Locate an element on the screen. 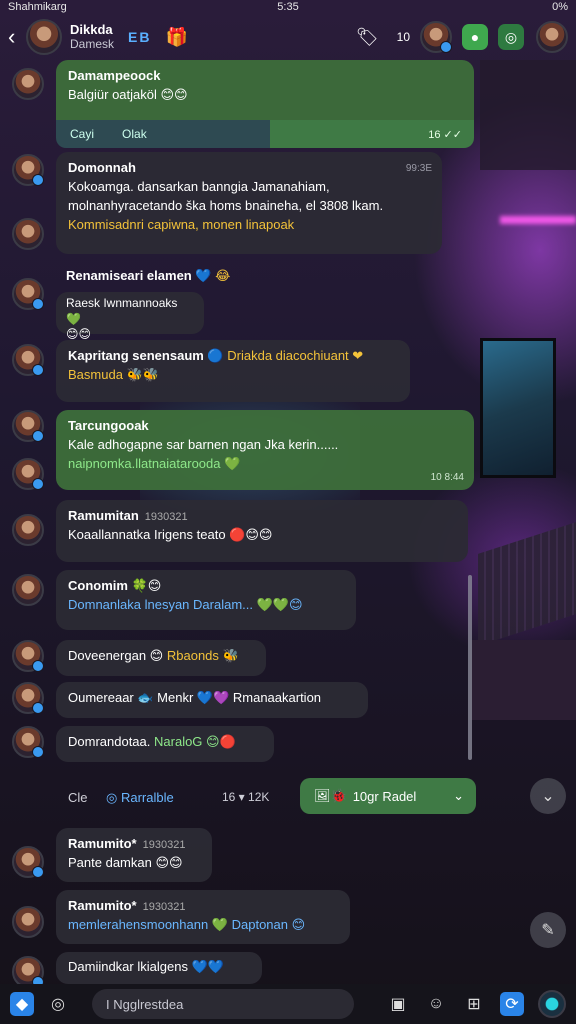 This screenshot has height=1024, width=576. chat-avatar is located at coordinates (44, 37).